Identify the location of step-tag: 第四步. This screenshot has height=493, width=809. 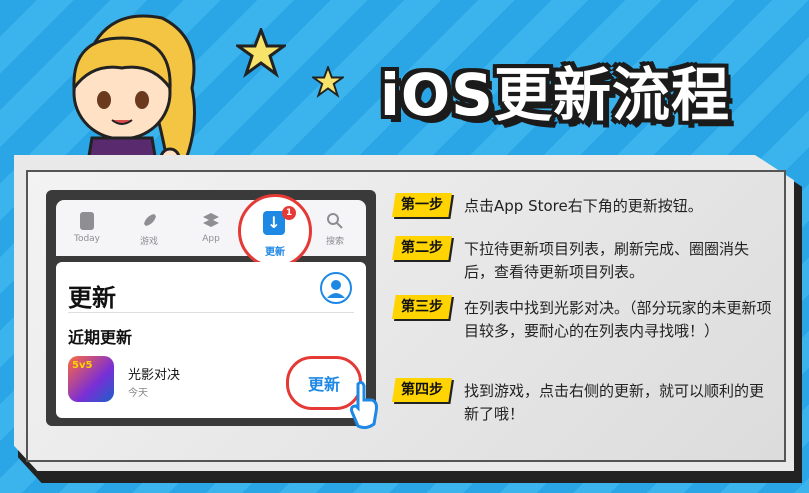
(422, 390).